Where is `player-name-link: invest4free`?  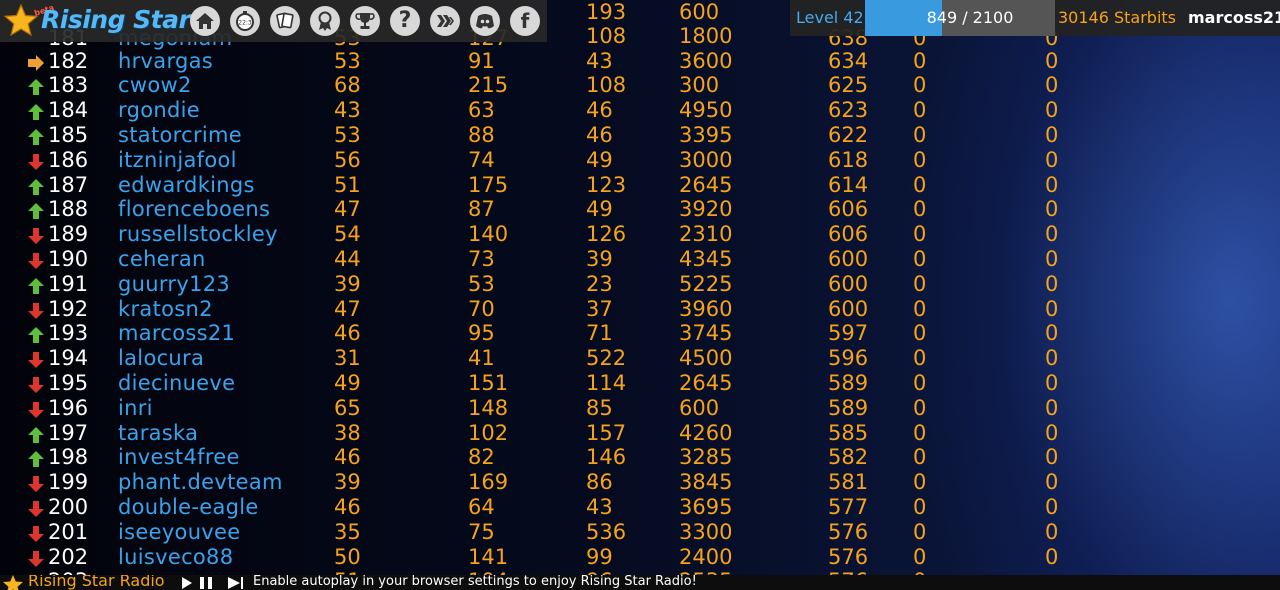 player-name-link: invest4free is located at coordinates (179, 457).